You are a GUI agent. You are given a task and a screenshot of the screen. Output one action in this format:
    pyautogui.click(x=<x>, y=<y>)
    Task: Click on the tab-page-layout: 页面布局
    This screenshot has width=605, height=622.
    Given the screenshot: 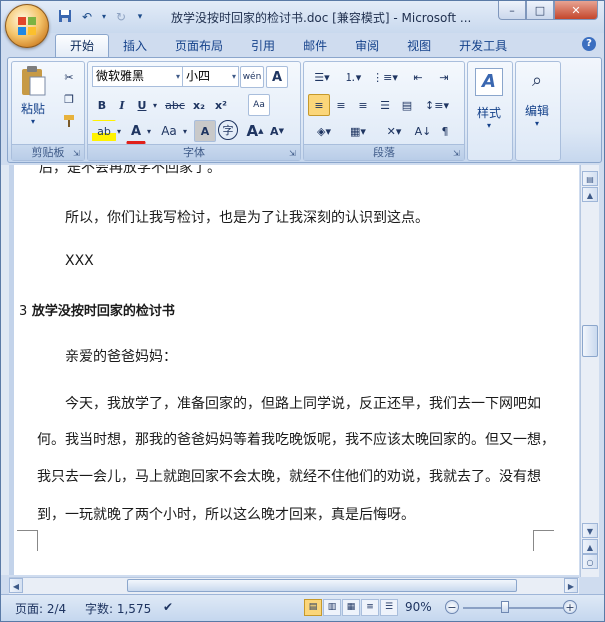 What is the action you would take?
    pyautogui.click(x=199, y=46)
    